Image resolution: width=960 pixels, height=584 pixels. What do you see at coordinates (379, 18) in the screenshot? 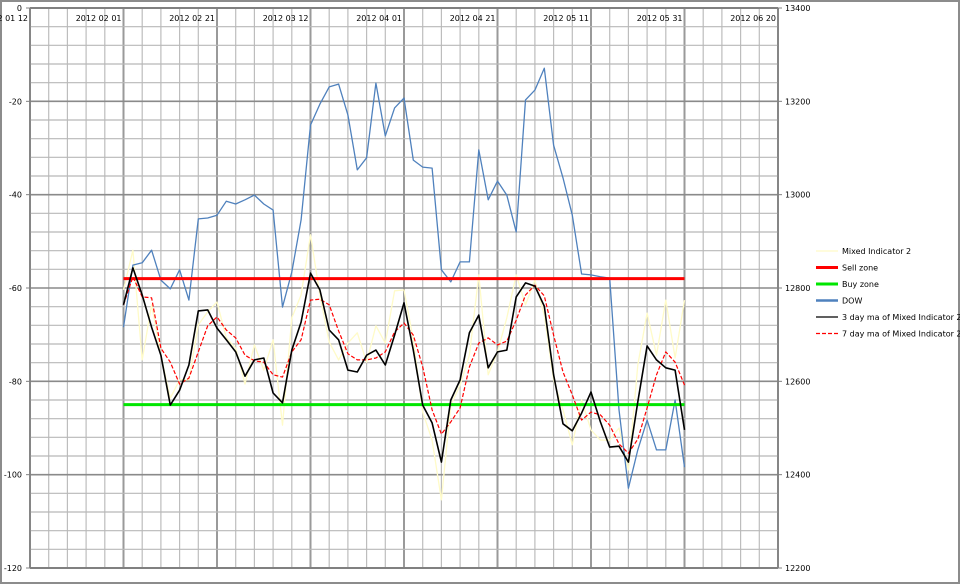
I see `x-tick-label: 2012 04 01` at bounding box center [379, 18].